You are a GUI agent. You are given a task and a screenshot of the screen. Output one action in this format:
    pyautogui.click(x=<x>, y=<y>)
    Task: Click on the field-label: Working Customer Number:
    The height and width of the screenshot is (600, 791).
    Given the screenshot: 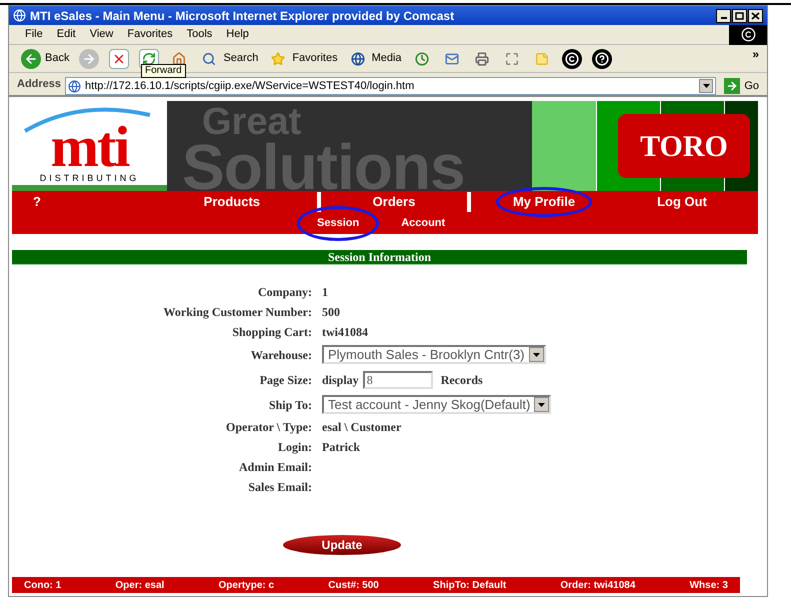 What is the action you would take?
    pyautogui.click(x=238, y=312)
    